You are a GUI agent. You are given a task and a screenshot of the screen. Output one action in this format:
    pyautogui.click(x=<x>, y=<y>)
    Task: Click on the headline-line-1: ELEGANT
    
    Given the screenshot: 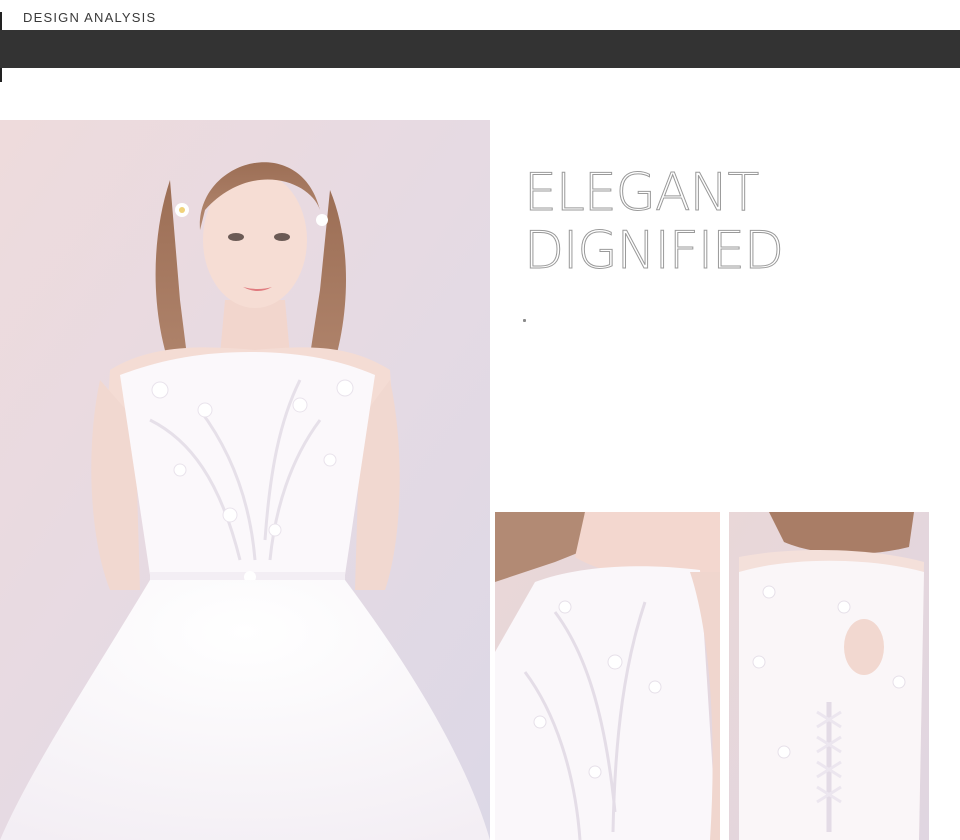 What is the action you would take?
    pyautogui.click(x=641, y=193)
    